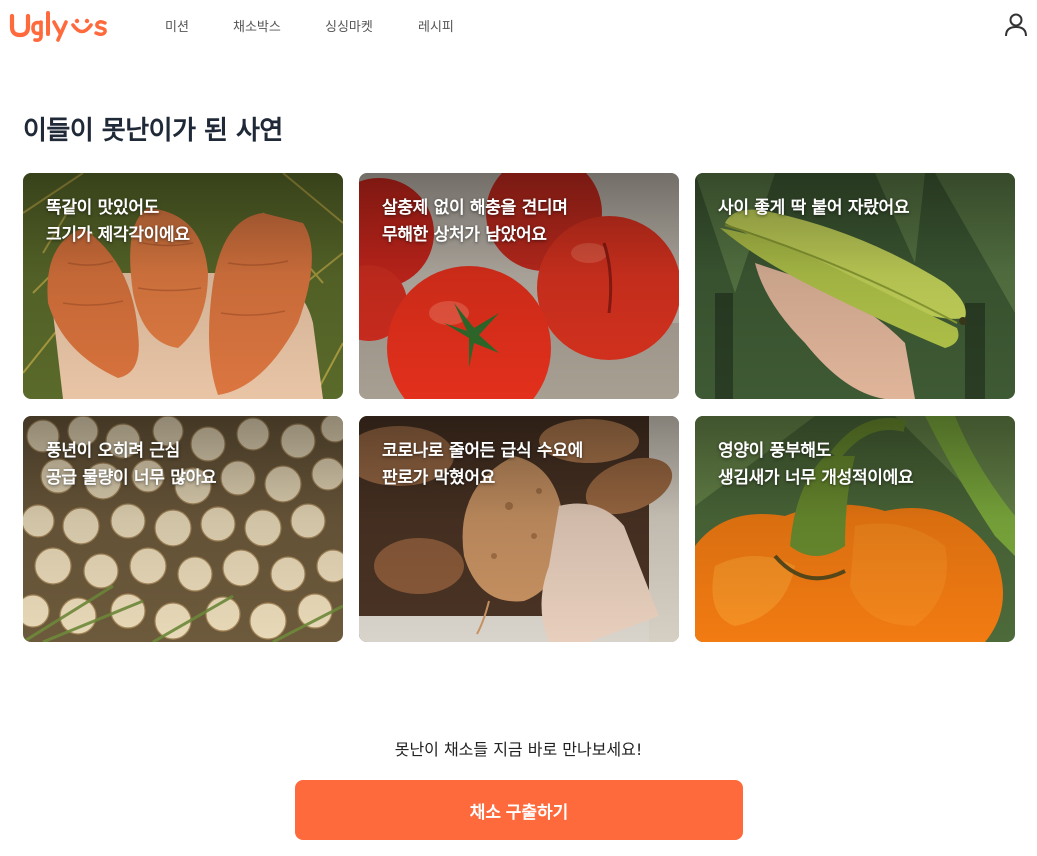  I want to click on card-caption: 풍년이 오히려 근심 공급 물량이 너무 많아요, so click(131, 465).